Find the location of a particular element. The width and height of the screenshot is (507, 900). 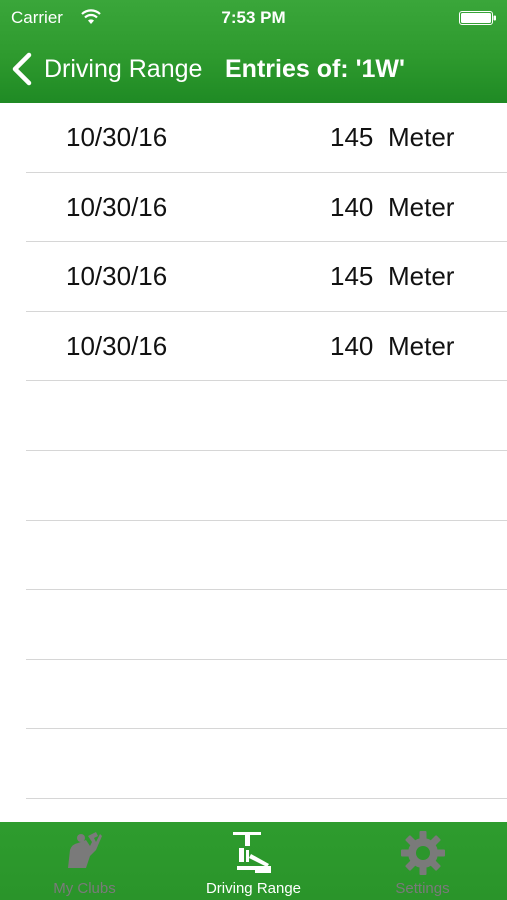

status-time: 7:53 PM is located at coordinates (253, 17).